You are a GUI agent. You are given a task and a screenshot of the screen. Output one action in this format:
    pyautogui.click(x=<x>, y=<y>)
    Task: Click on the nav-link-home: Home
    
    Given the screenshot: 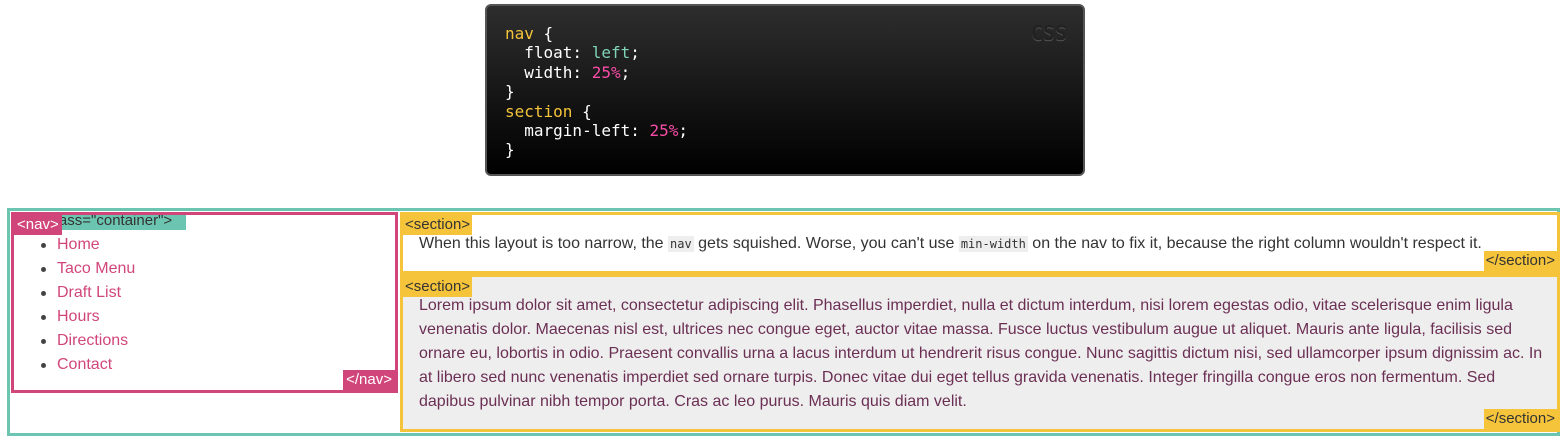 What is the action you would take?
    pyautogui.click(x=78, y=244)
    